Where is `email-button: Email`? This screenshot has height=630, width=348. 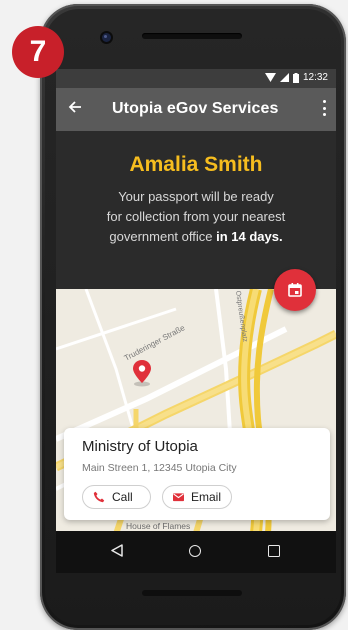 email-button: Email is located at coordinates (197, 497).